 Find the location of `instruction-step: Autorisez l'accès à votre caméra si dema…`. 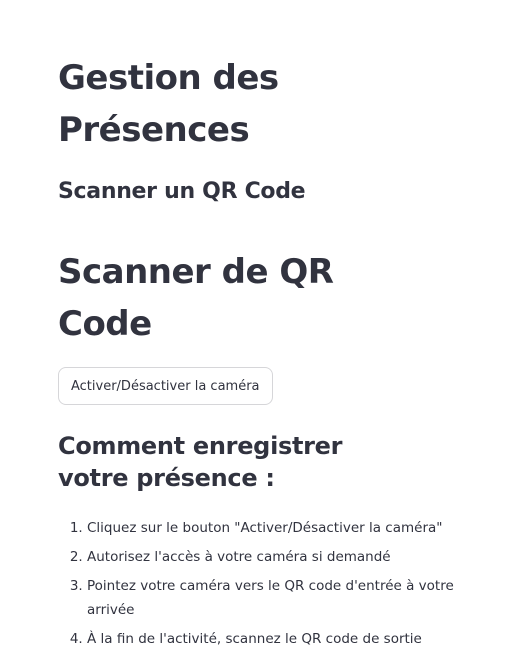

instruction-step: Autorisez l'accès à votre caméra si dema… is located at coordinates (284, 557).